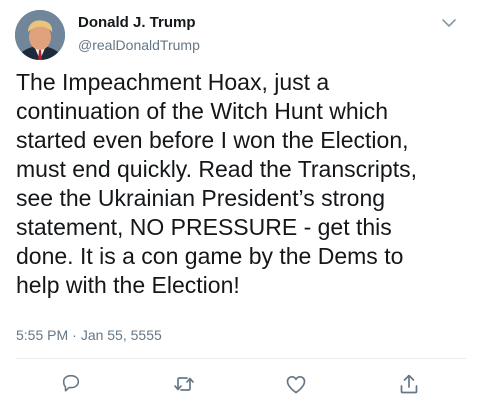 Image resolution: width=480 pixels, height=410 pixels. Describe the element at coordinates (296, 384) in the screenshot. I see `like-icon` at that location.